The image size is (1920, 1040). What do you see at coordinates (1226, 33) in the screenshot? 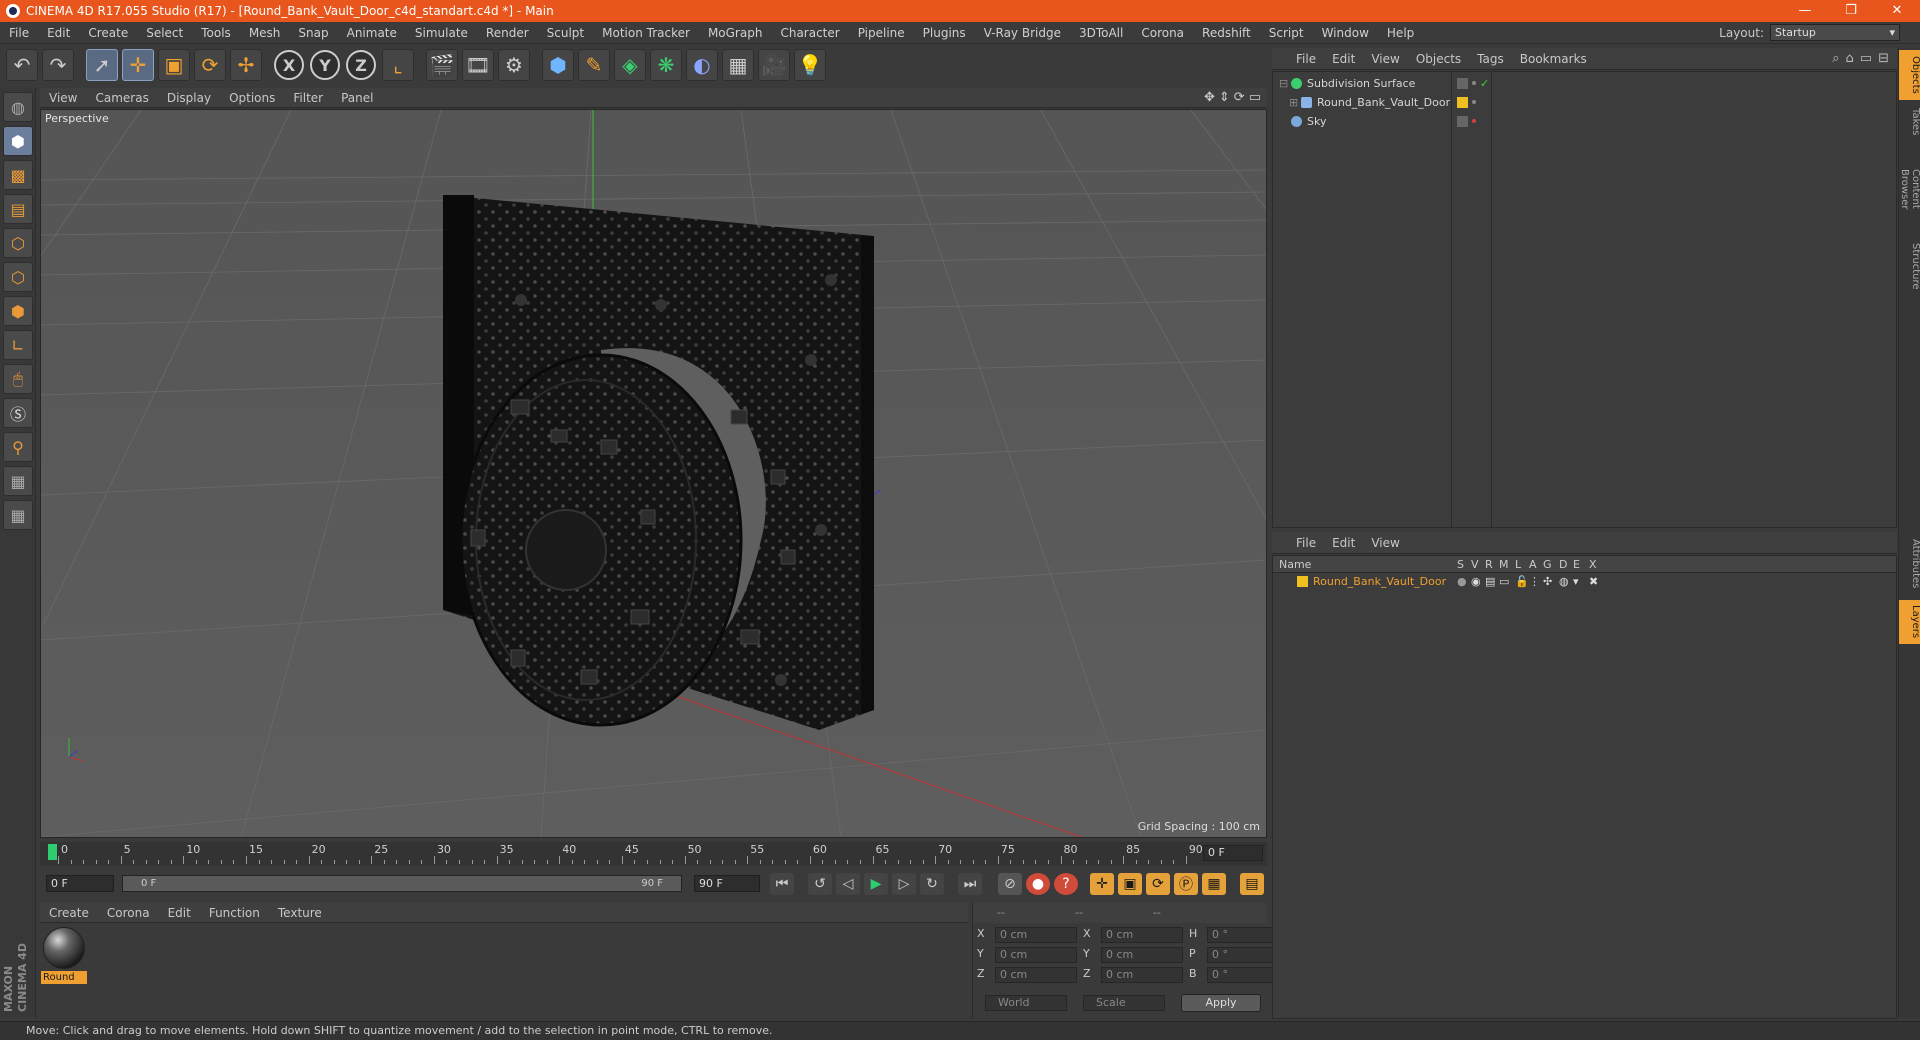
I see `menu-redshift: Redshift` at bounding box center [1226, 33].